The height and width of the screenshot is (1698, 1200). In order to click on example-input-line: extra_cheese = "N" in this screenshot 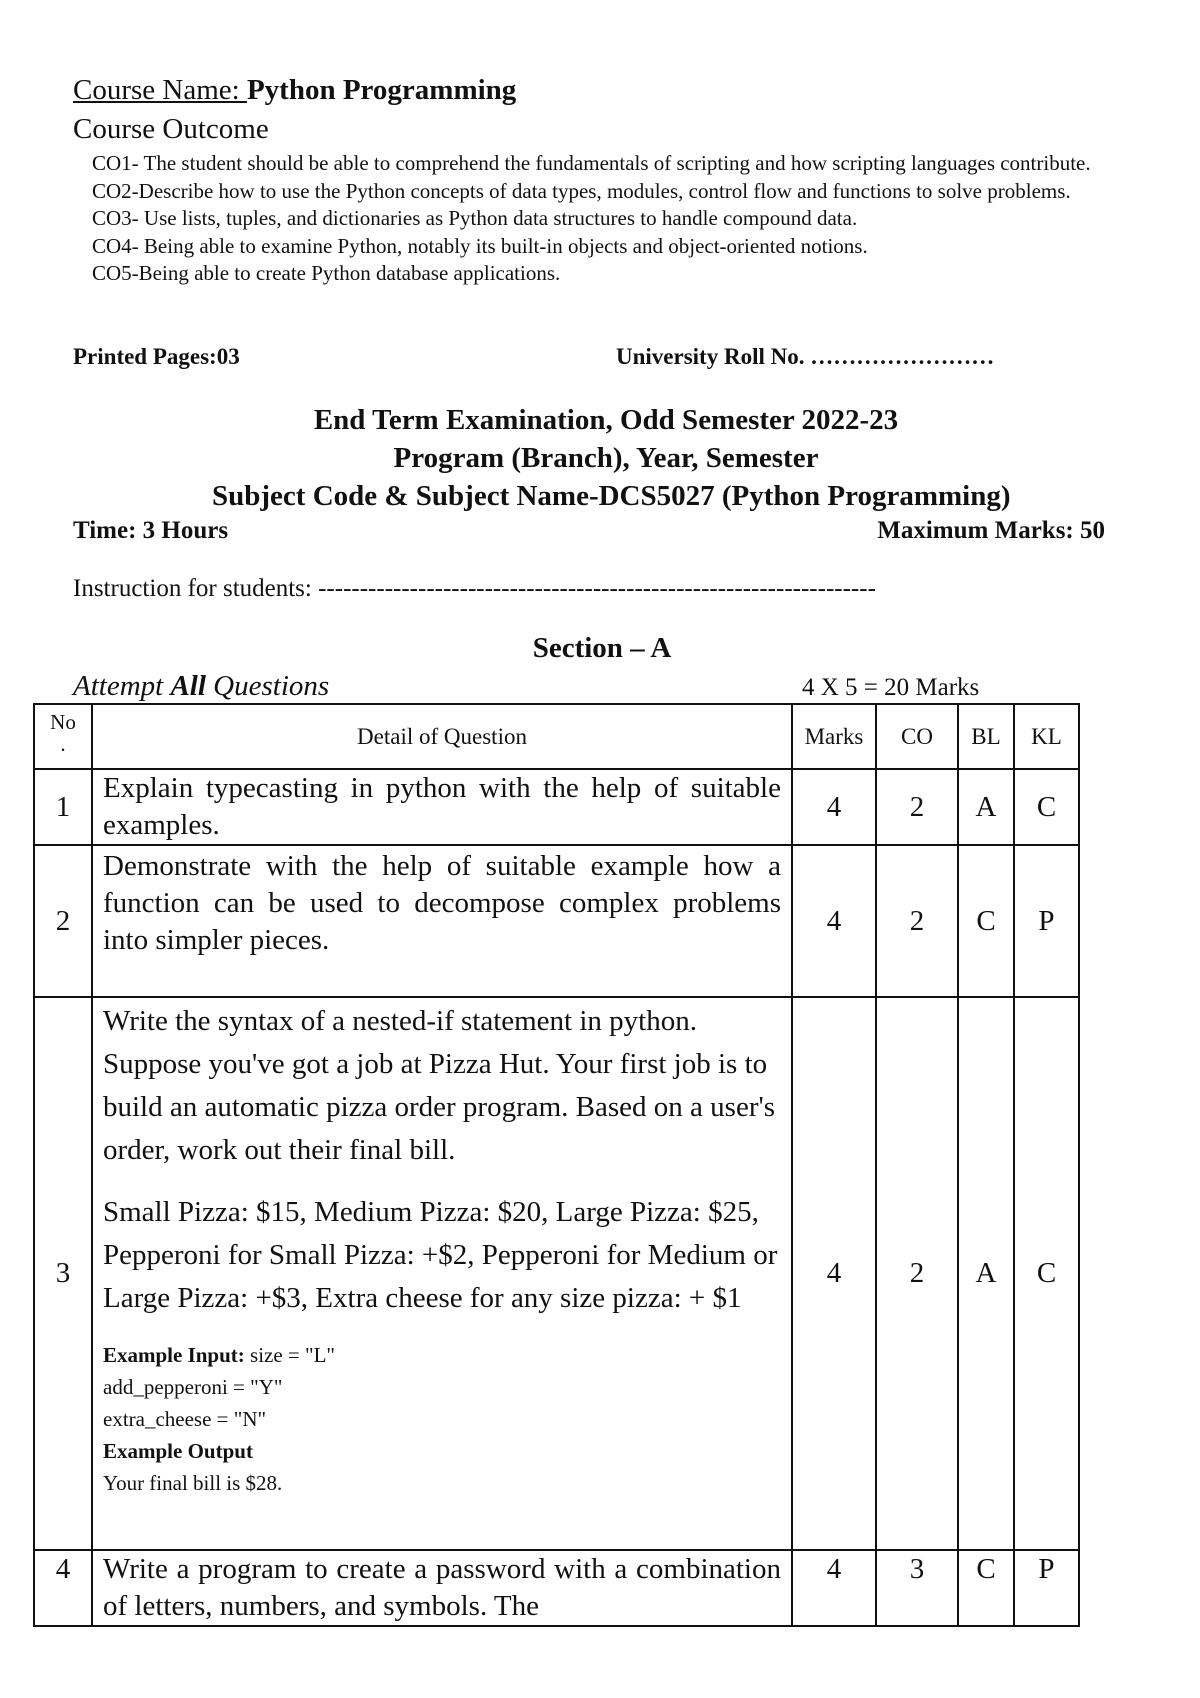, I will do `click(185, 1419)`.